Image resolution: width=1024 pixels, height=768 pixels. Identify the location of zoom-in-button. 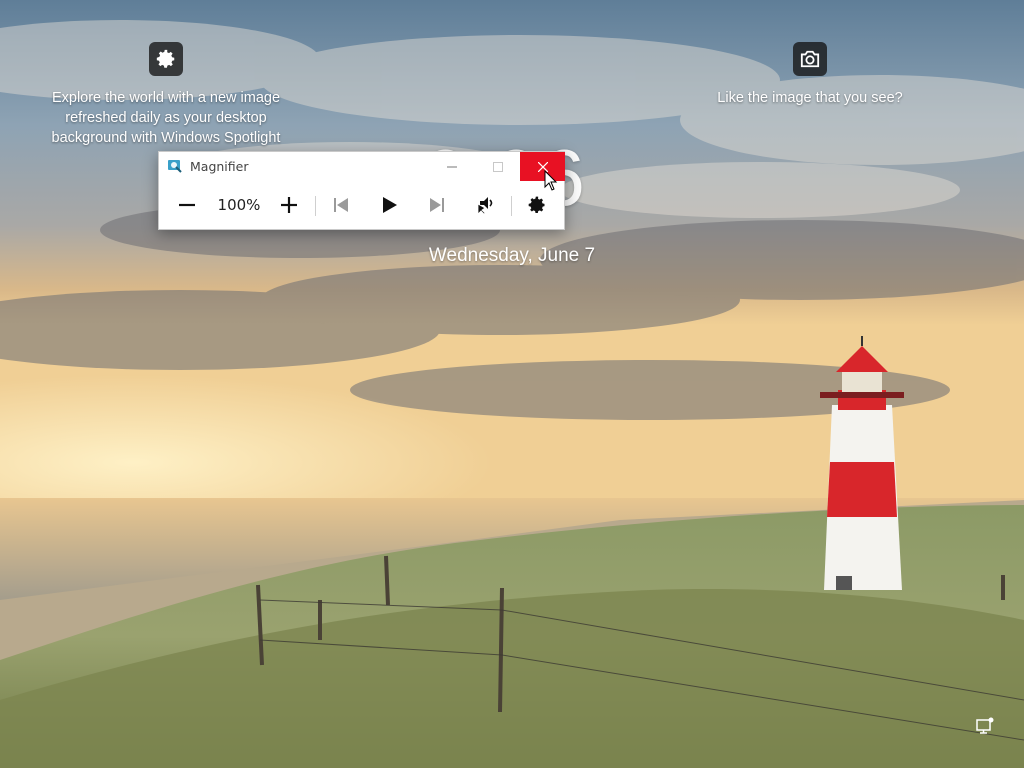
(289, 205).